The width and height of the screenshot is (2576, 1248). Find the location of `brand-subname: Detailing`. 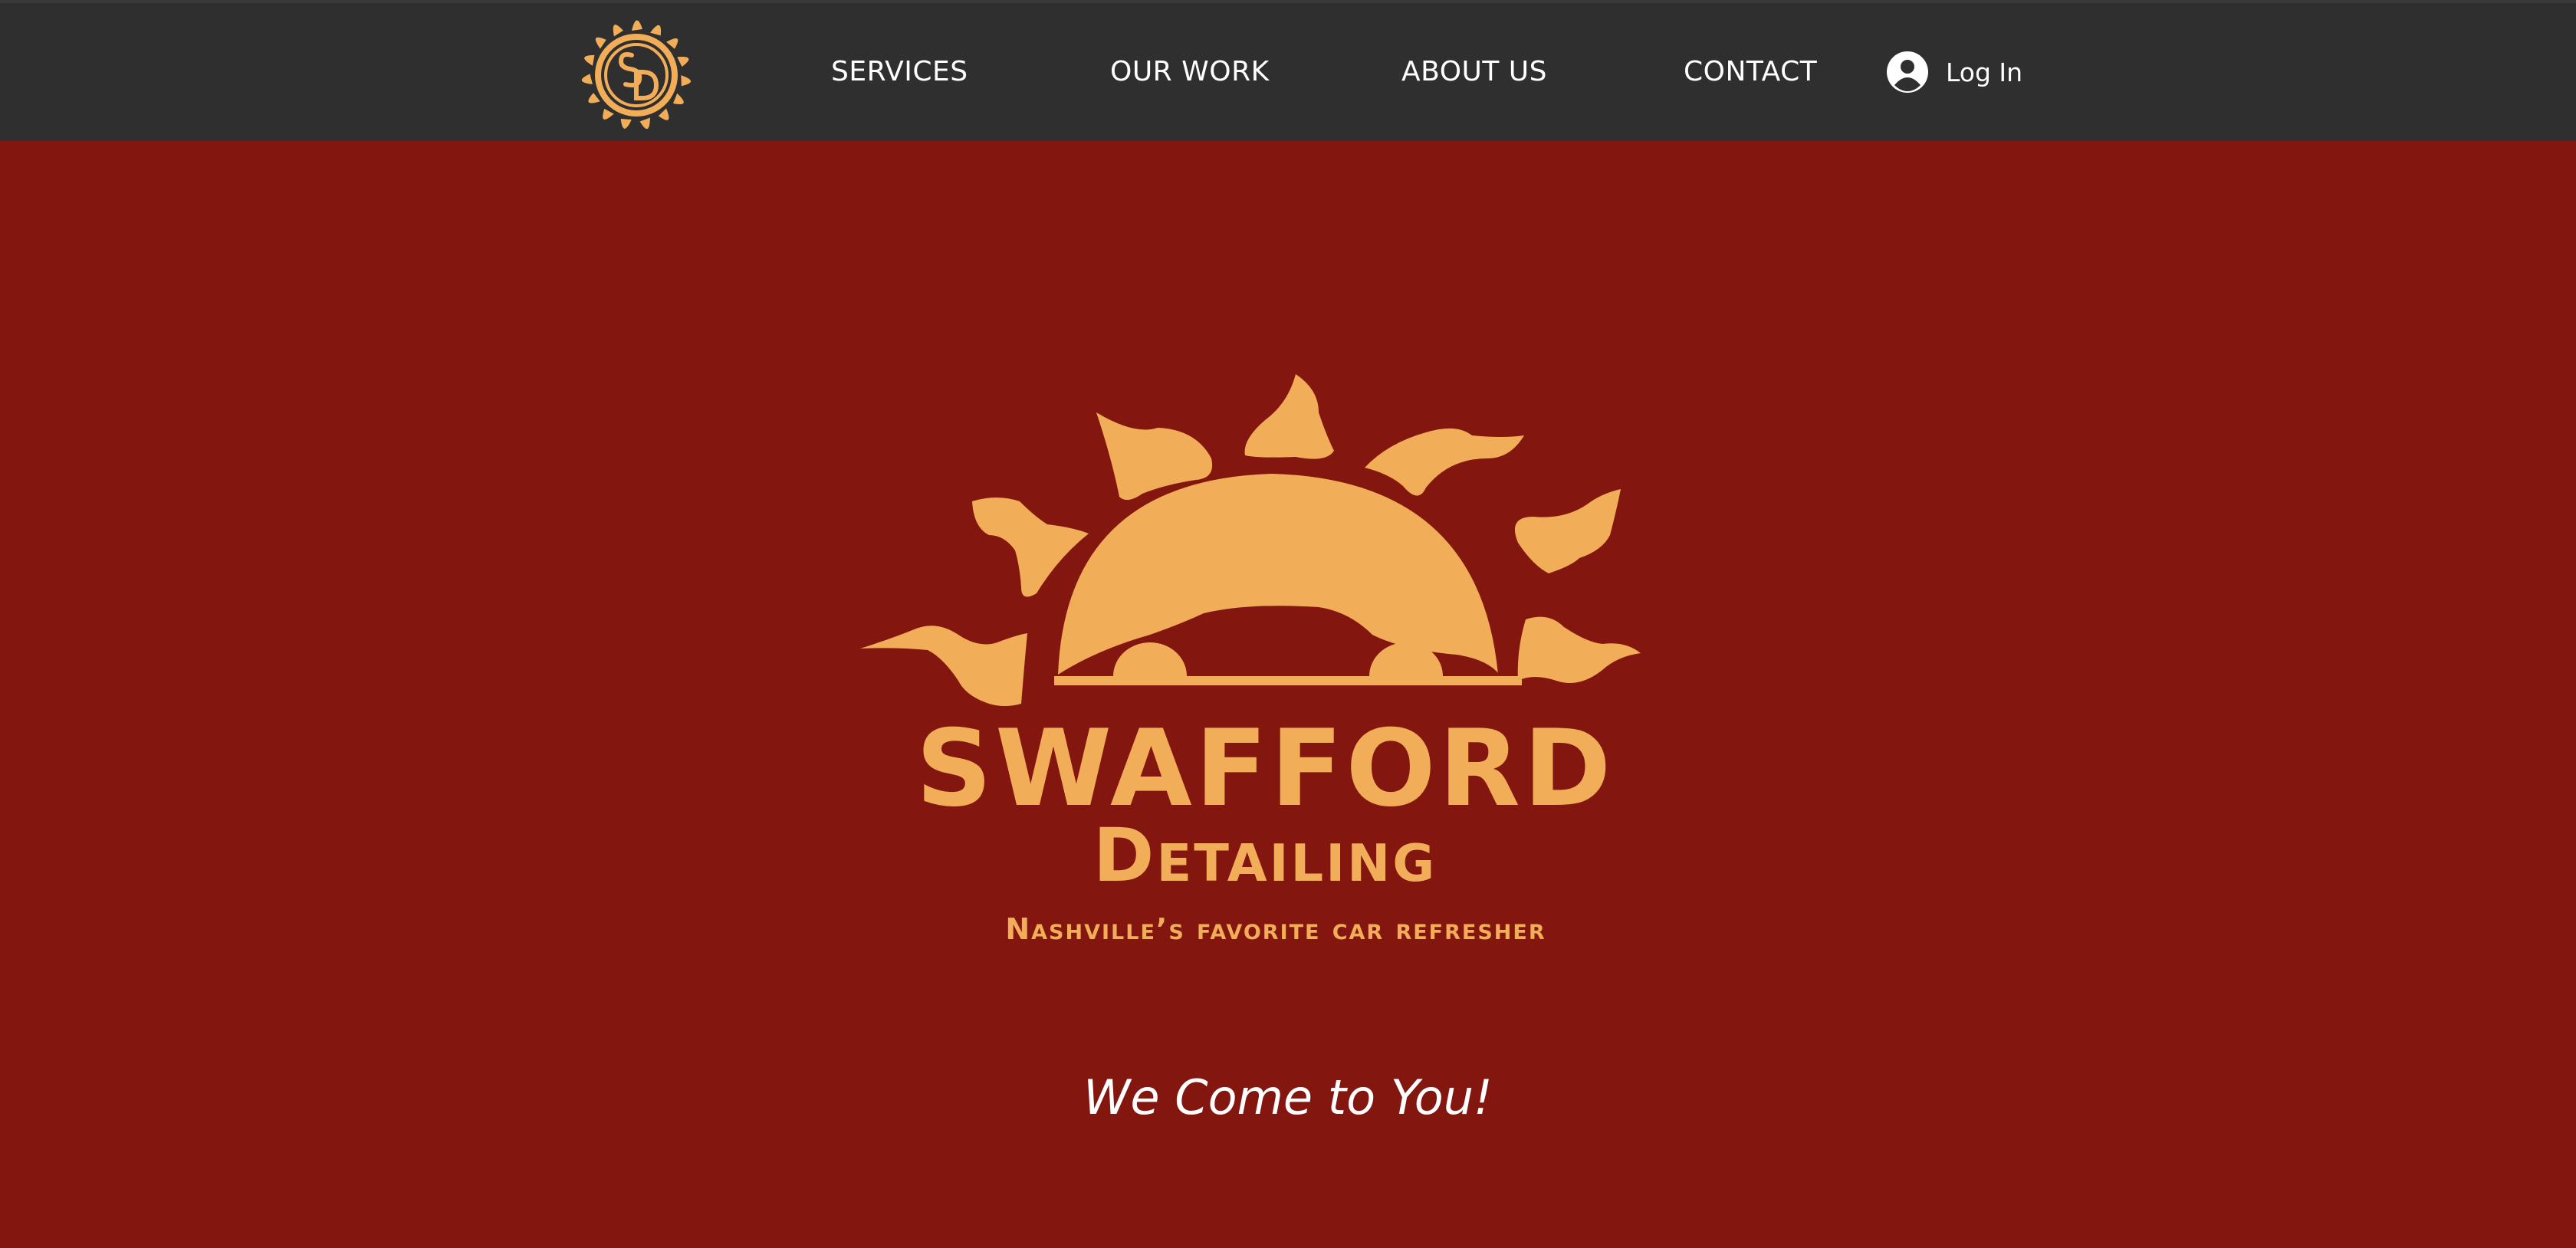

brand-subname: Detailing is located at coordinates (1265, 855).